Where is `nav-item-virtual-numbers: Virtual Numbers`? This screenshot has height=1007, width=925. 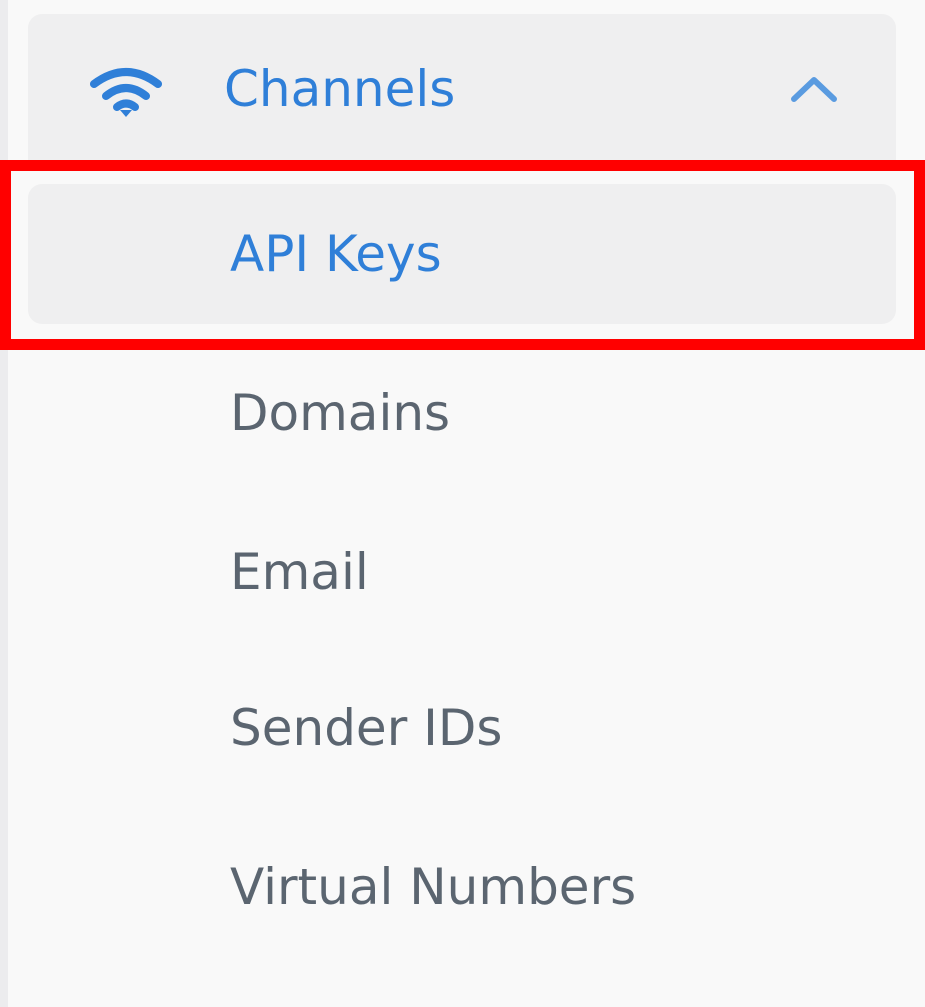
nav-item-virtual-numbers: Virtual Numbers is located at coordinates (462, 887).